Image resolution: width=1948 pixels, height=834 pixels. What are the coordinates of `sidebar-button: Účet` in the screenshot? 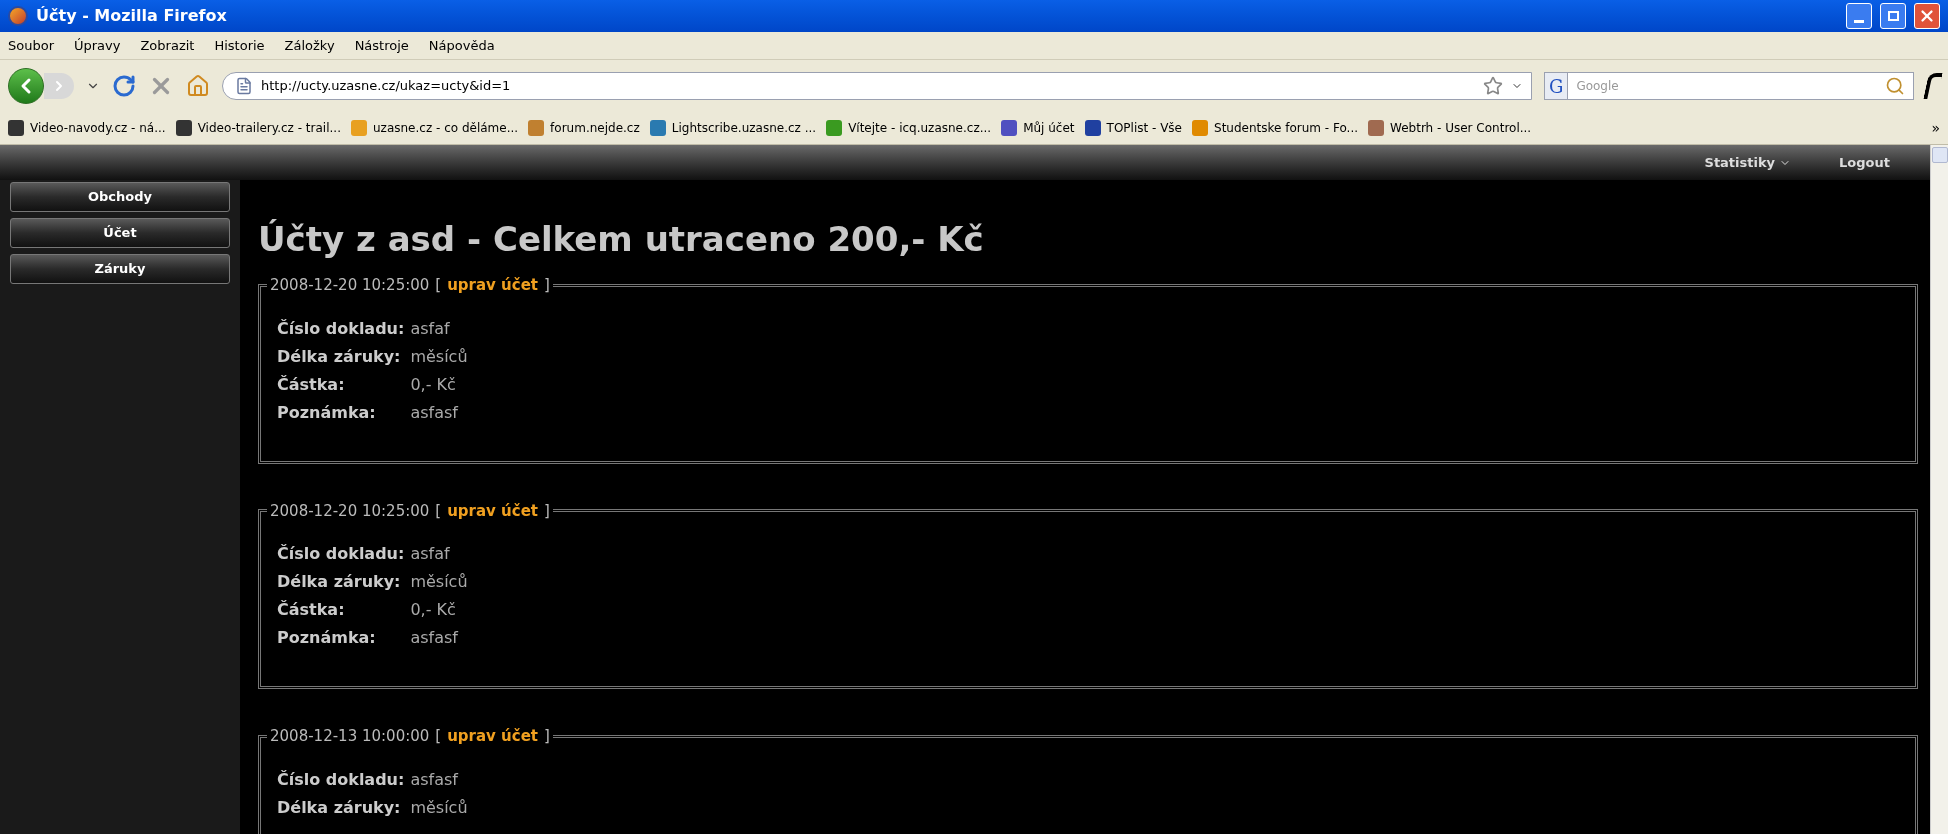 It's located at (120, 233).